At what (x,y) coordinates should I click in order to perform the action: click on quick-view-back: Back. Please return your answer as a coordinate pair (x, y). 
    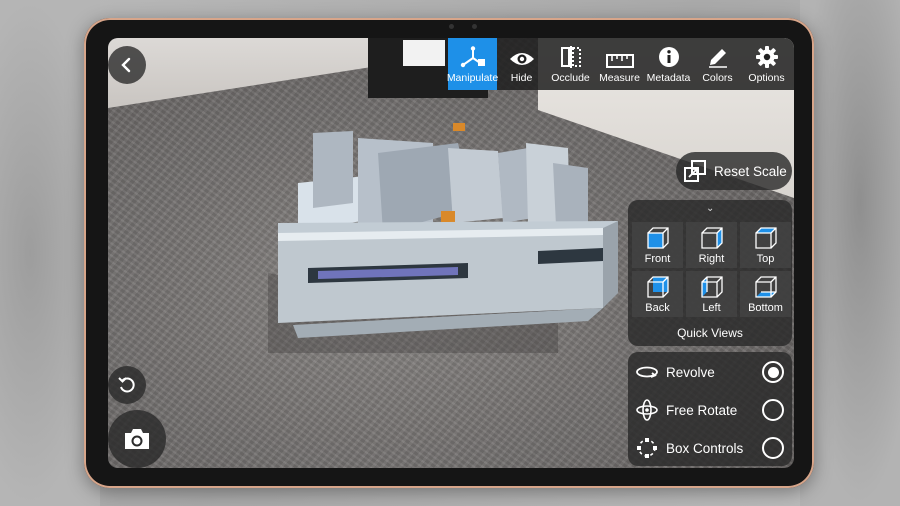
    Looking at the image, I should click on (657, 294).